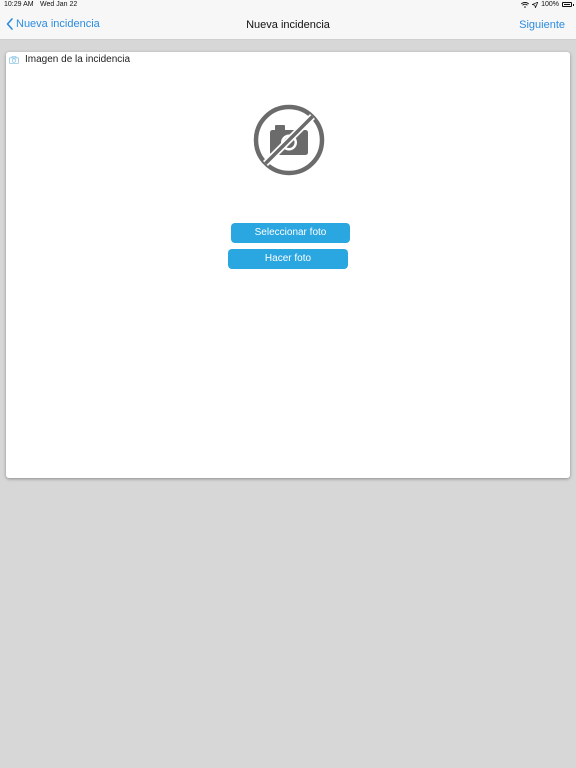 The height and width of the screenshot is (768, 576). Describe the element at coordinates (289, 140) in the screenshot. I see `no-camera-icon` at that location.